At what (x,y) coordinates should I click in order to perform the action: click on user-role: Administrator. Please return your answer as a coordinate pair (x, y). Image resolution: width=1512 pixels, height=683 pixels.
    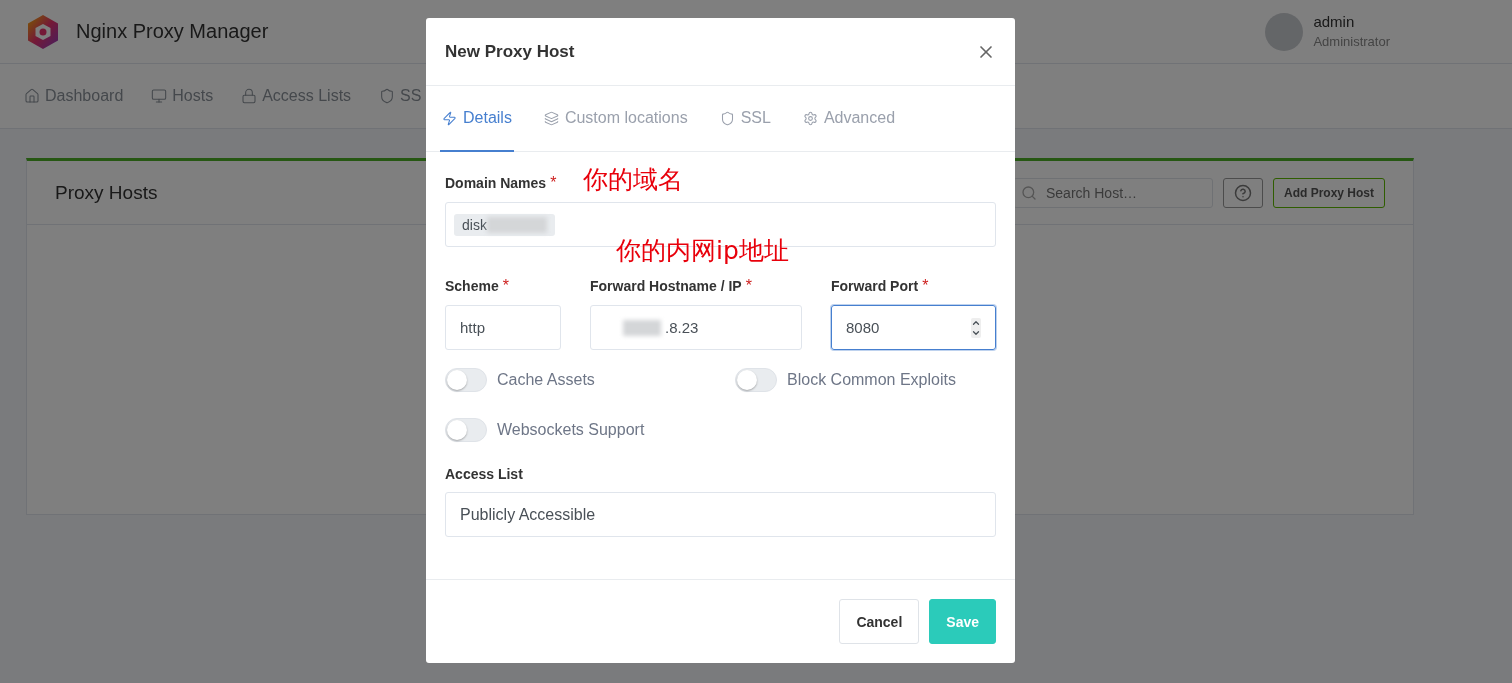
    Looking at the image, I should click on (1351, 41).